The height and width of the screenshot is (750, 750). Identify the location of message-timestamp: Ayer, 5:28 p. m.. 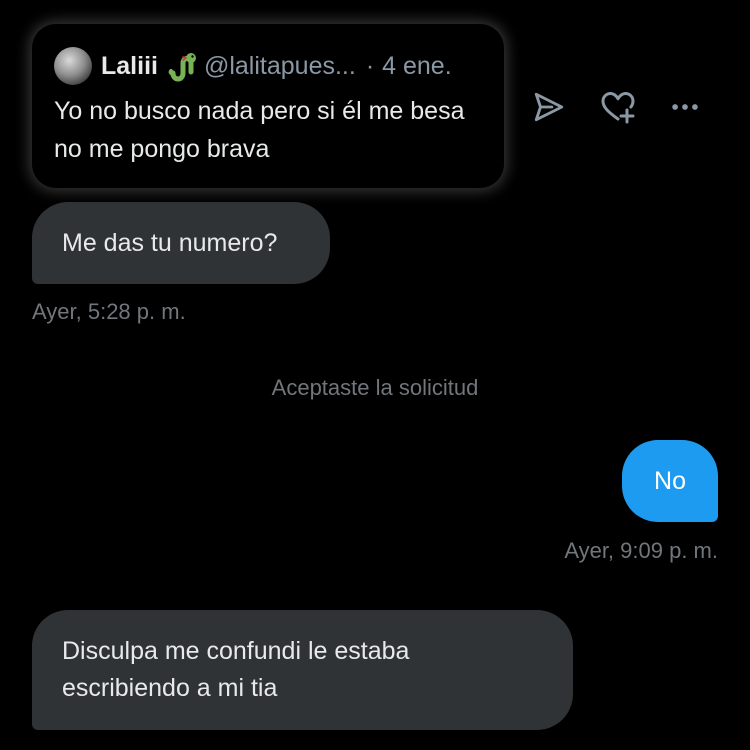
(109, 311).